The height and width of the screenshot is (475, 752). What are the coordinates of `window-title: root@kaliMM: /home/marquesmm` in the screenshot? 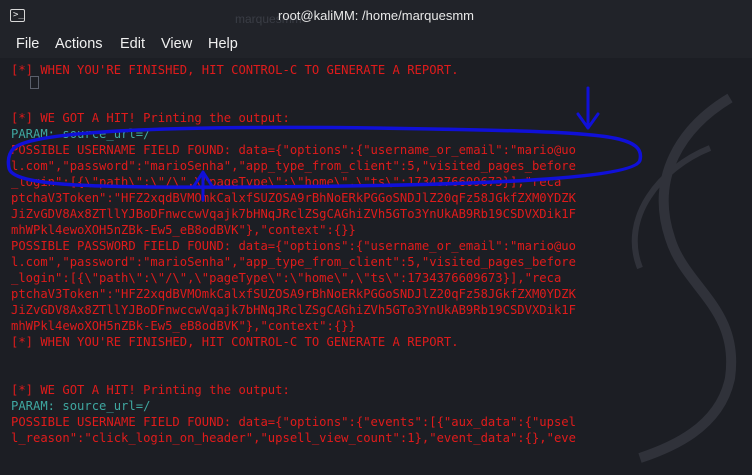 It's located at (376, 15).